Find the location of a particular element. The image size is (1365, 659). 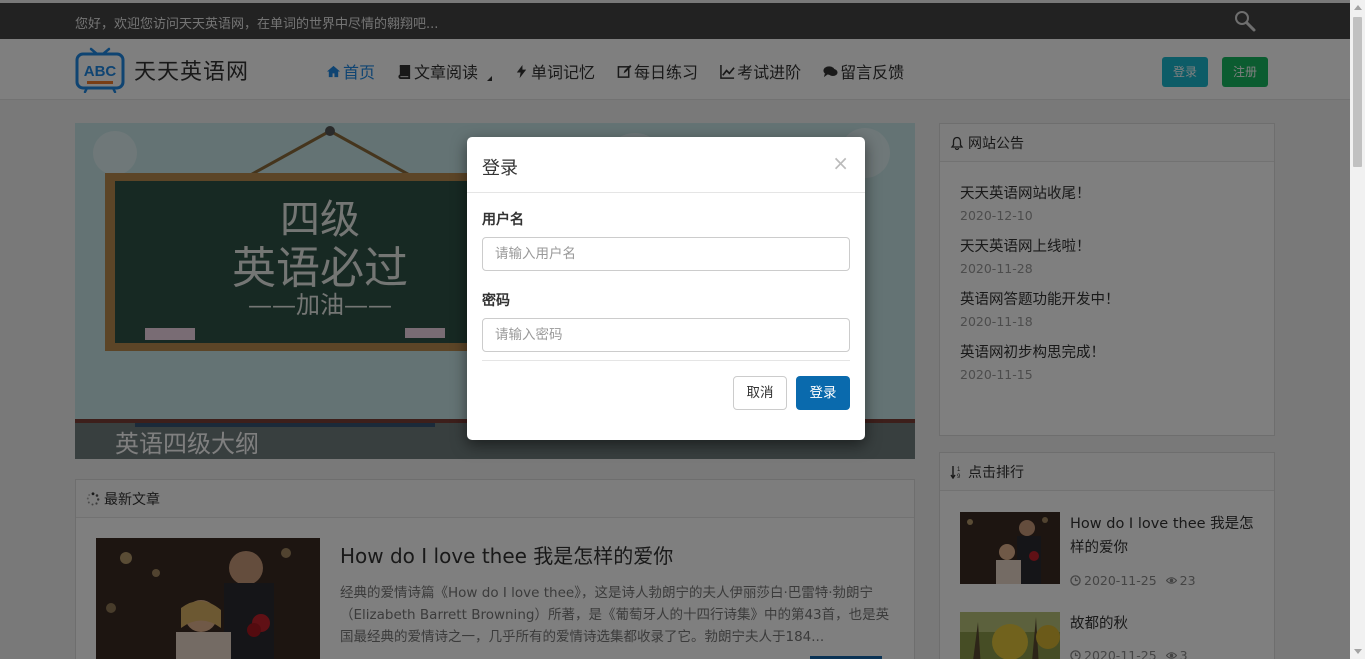

submit-login-button: 登录 is located at coordinates (823, 393).